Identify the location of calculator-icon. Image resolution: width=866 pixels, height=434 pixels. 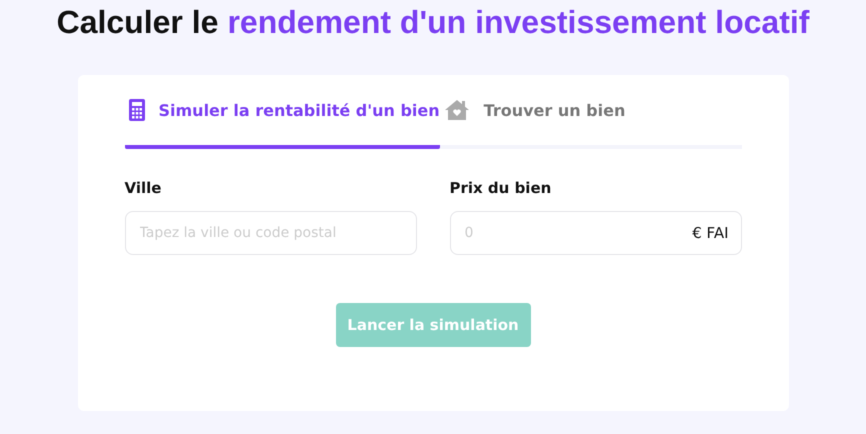
(136, 110).